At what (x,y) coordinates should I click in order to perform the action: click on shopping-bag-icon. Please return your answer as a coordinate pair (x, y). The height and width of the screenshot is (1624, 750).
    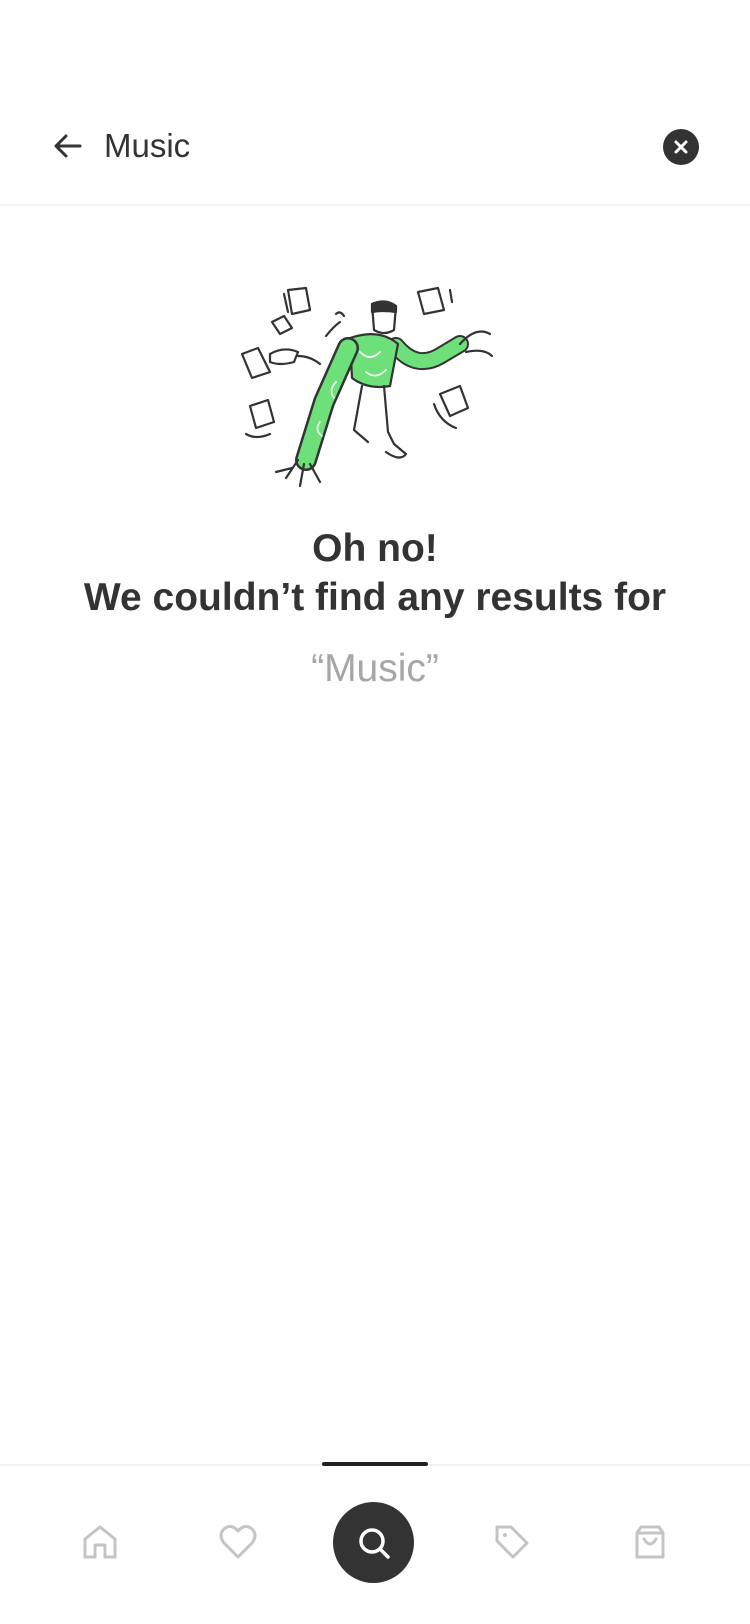
    Looking at the image, I should click on (650, 1542).